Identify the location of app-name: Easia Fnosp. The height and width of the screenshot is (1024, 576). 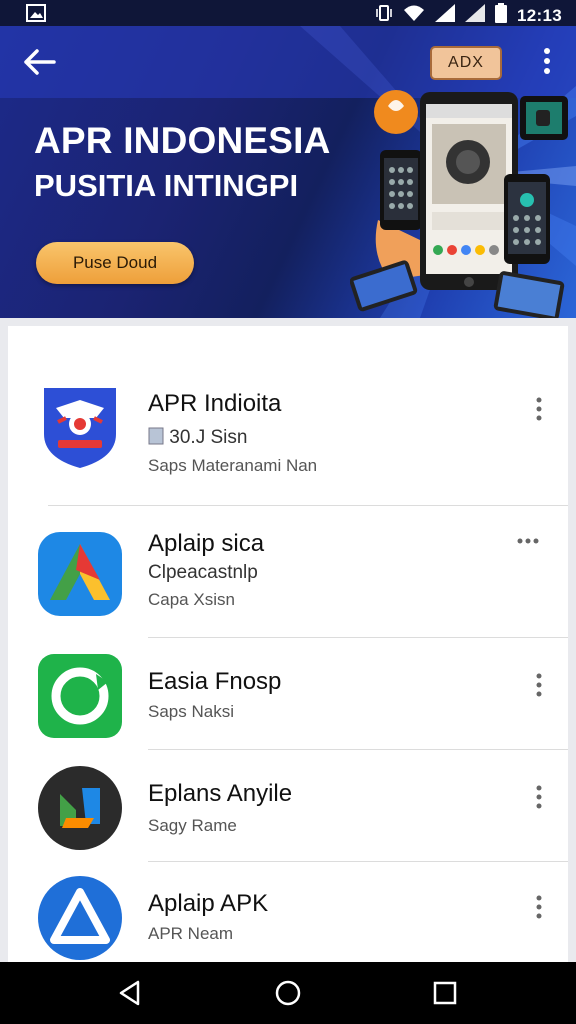
(215, 681).